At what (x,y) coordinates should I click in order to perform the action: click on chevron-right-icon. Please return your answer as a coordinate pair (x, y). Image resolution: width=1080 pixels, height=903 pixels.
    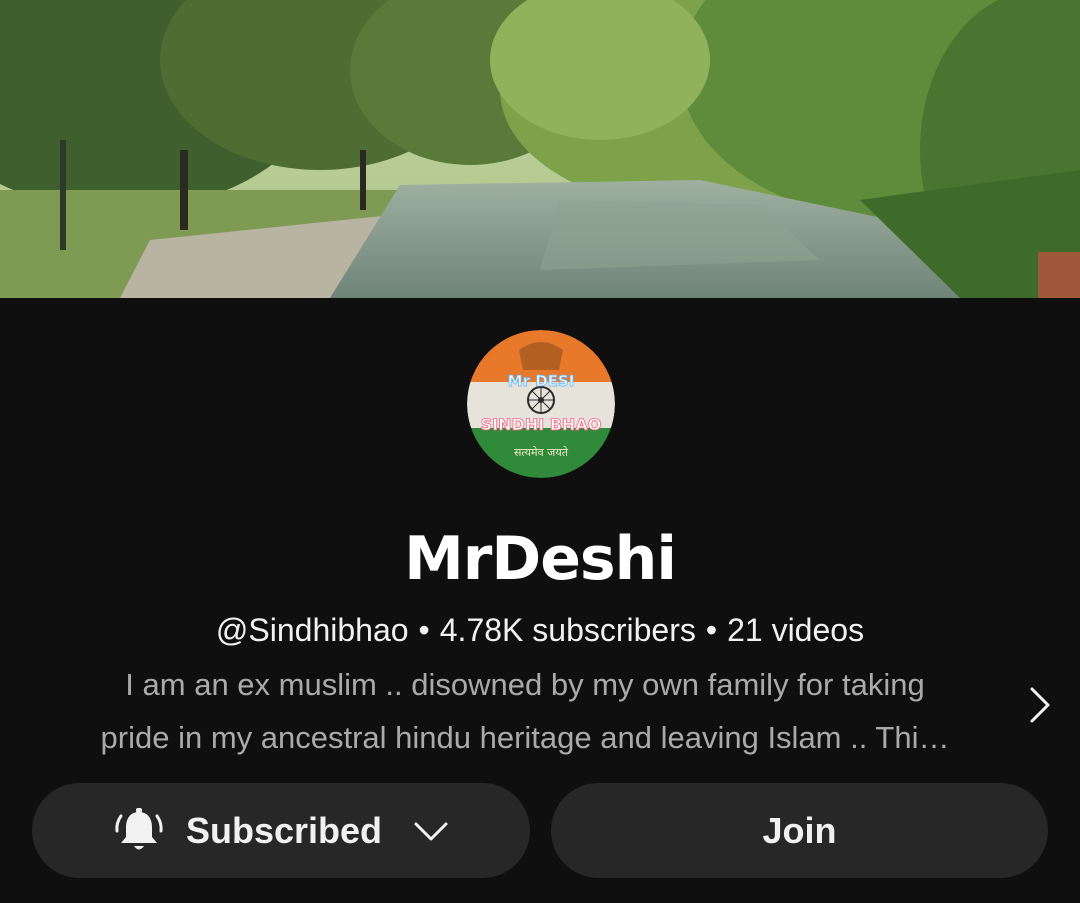
    Looking at the image, I should click on (1039, 705).